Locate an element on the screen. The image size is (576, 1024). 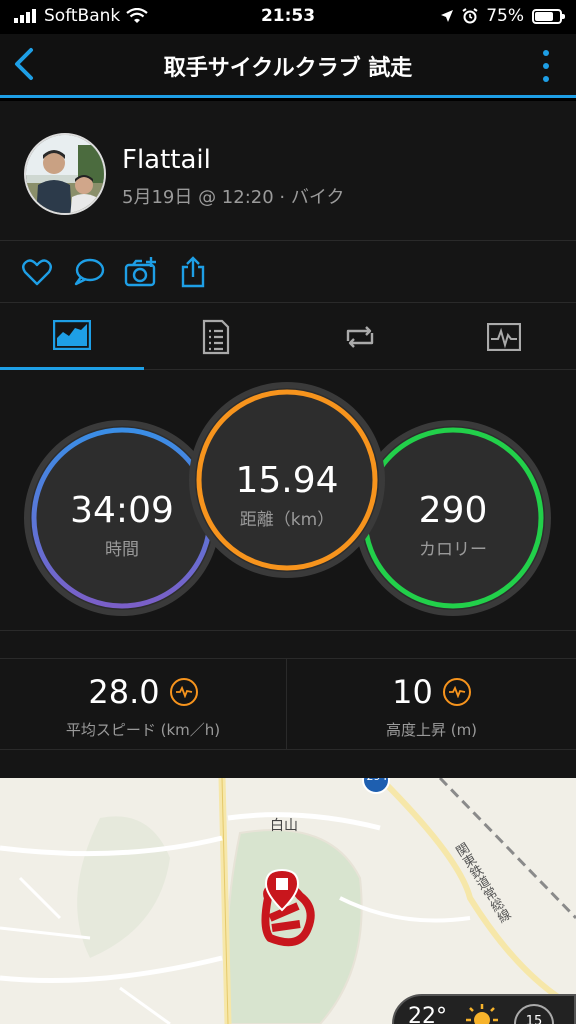
elevation-value: 10 is located at coordinates (412, 692).